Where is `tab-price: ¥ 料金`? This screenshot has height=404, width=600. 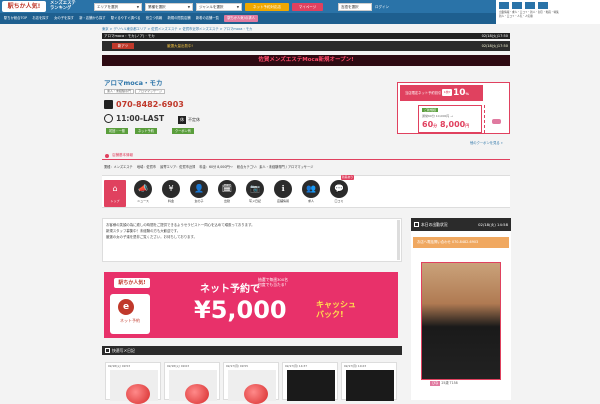
tab-price: ¥ 料金 is located at coordinates (171, 193).